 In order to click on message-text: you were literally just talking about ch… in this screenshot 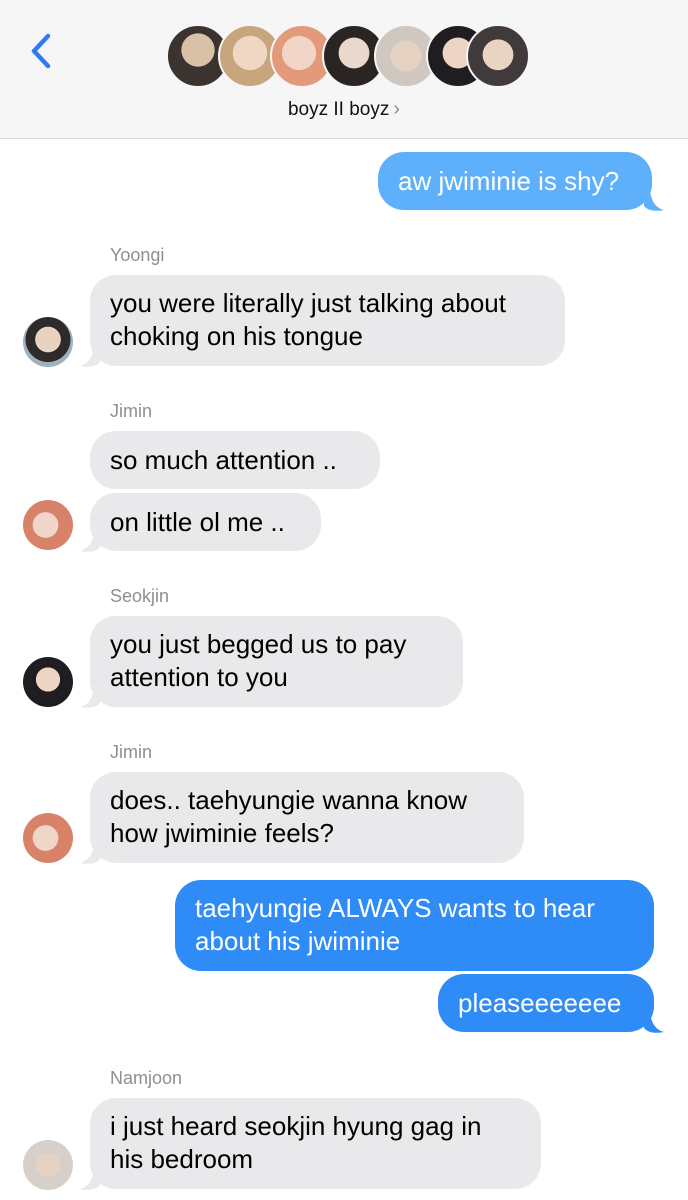, I will do `click(308, 319)`.